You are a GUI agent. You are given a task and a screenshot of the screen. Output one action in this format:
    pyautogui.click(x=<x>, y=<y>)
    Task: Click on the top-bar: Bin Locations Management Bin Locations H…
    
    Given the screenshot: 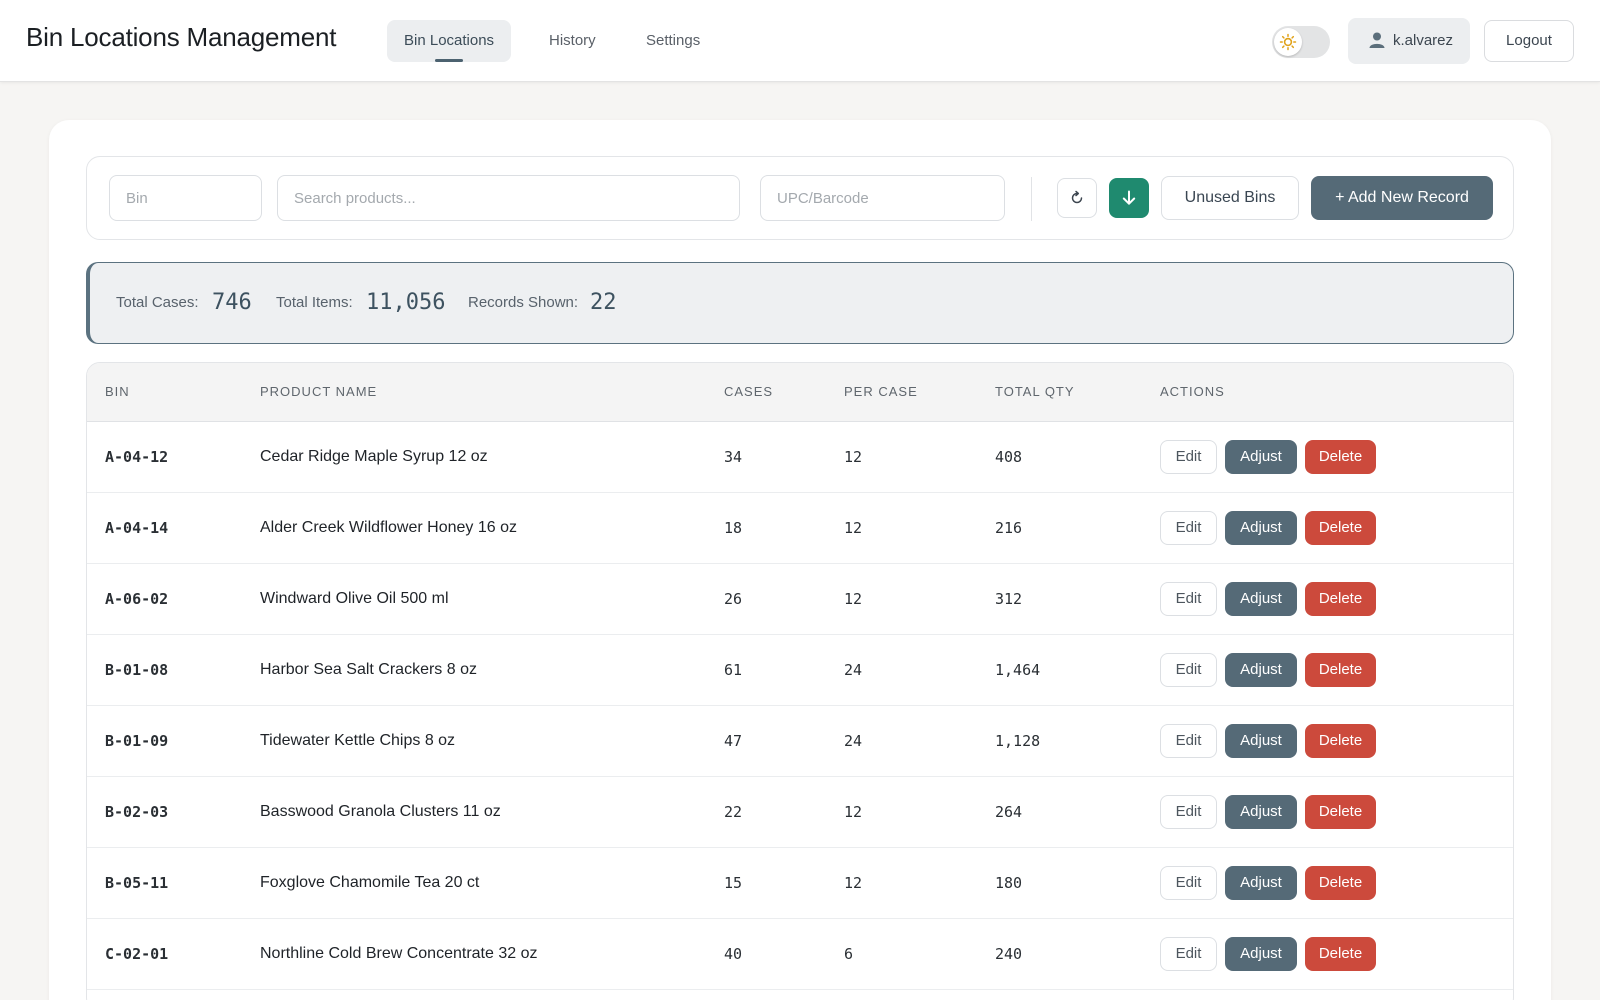 What is the action you would take?
    pyautogui.click(x=800, y=41)
    